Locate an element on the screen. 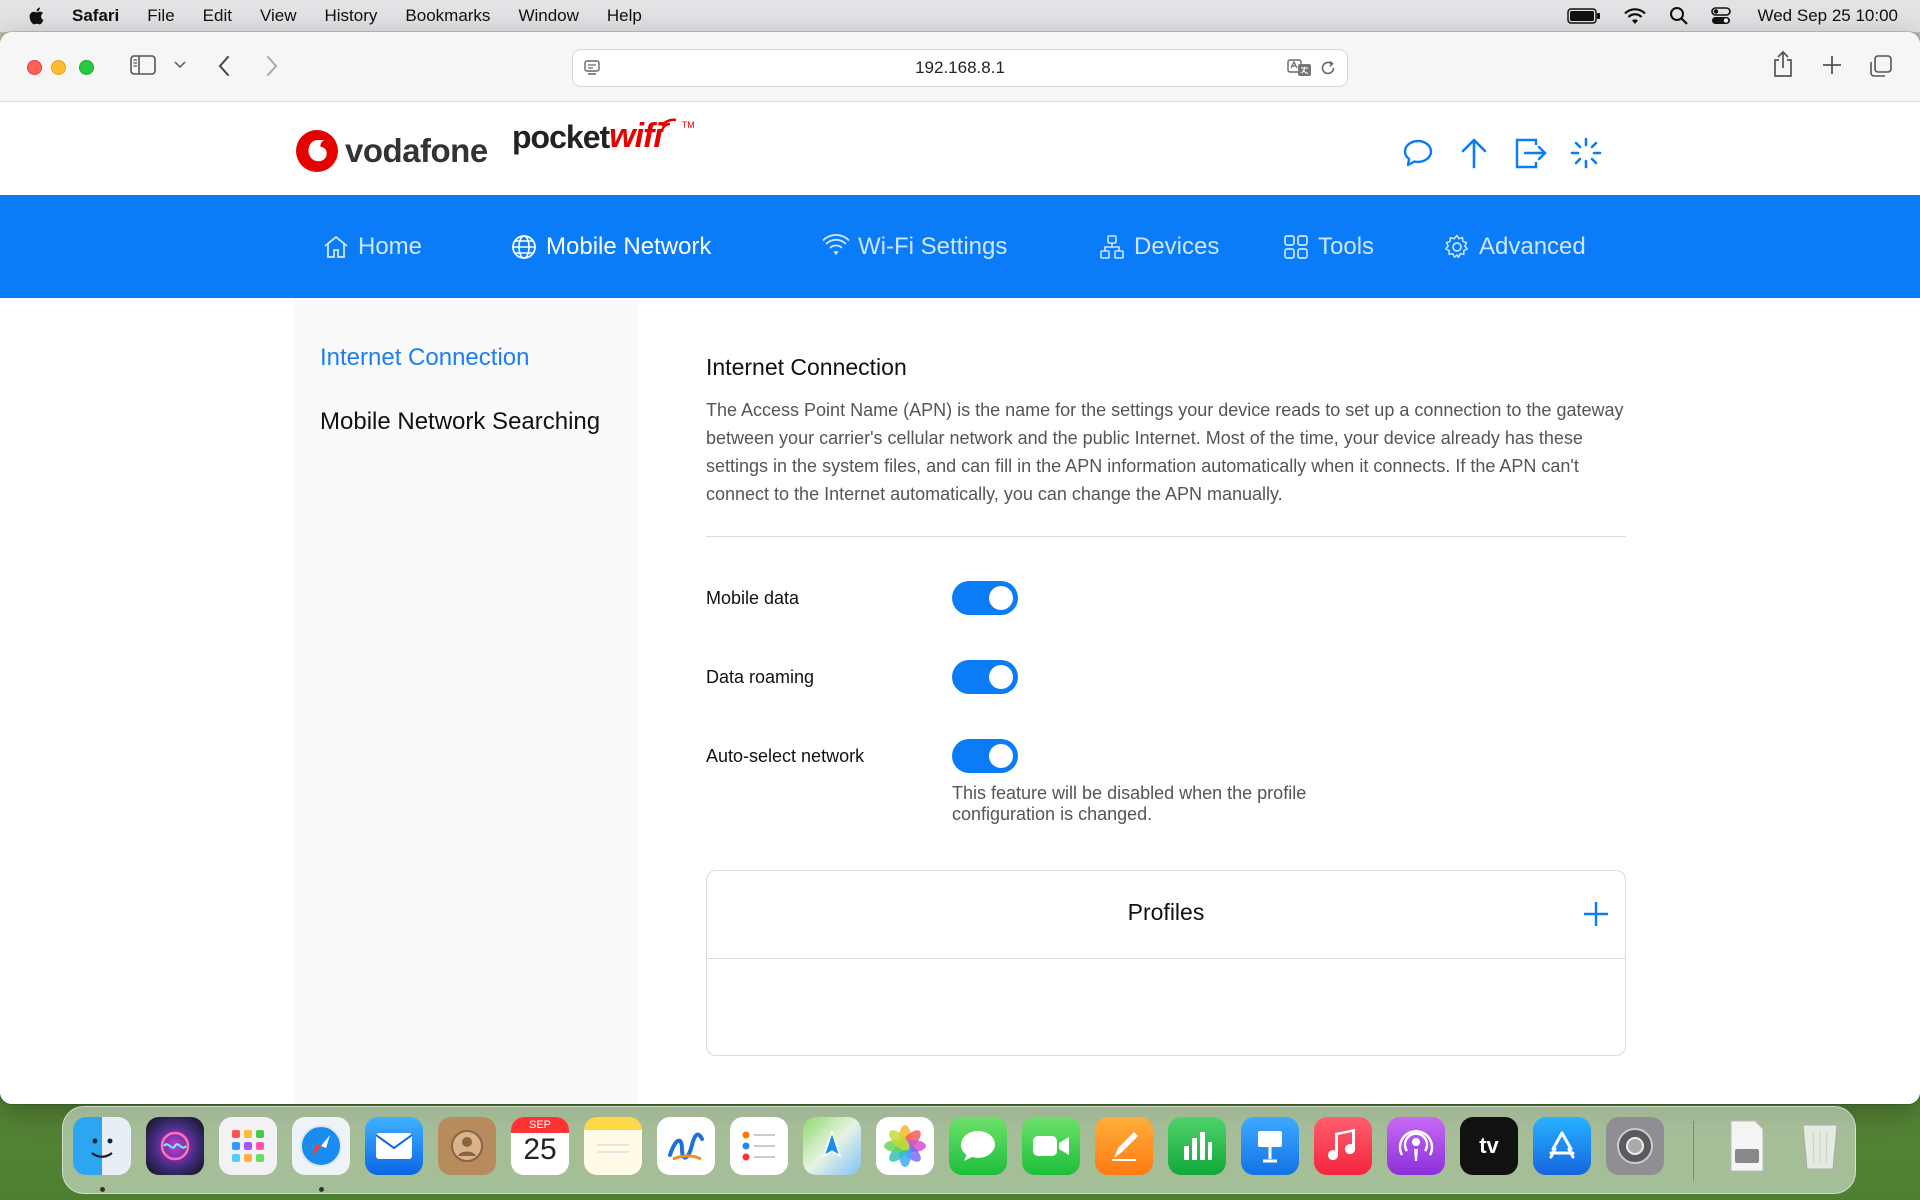 The height and width of the screenshot is (1200, 1920). zoom-window-button is located at coordinates (86, 67).